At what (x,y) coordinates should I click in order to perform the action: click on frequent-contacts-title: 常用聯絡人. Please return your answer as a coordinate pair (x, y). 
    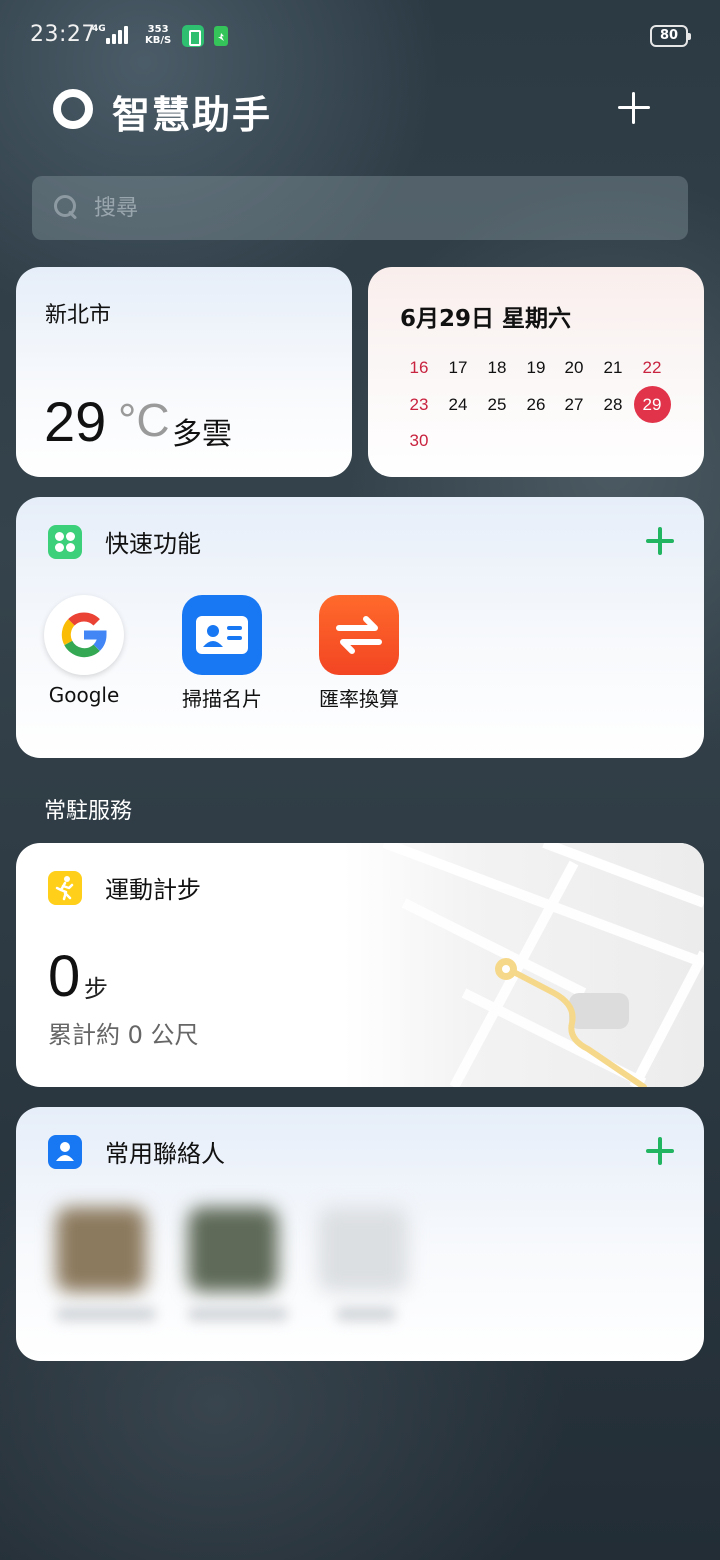
    Looking at the image, I should click on (165, 1154).